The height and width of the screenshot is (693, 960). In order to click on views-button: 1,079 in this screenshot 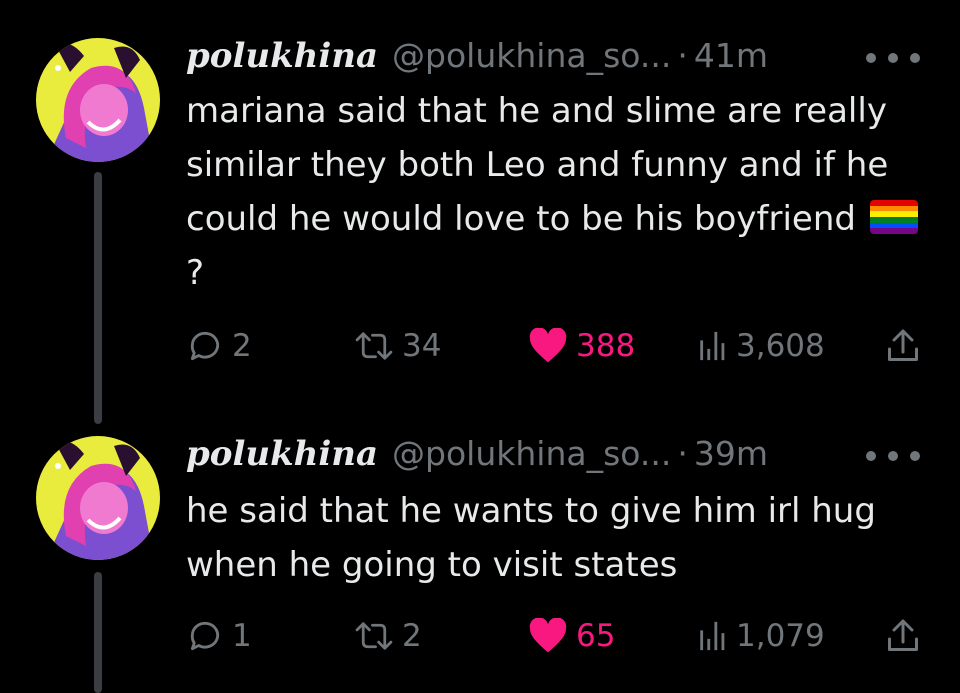, I will do `click(761, 636)`.